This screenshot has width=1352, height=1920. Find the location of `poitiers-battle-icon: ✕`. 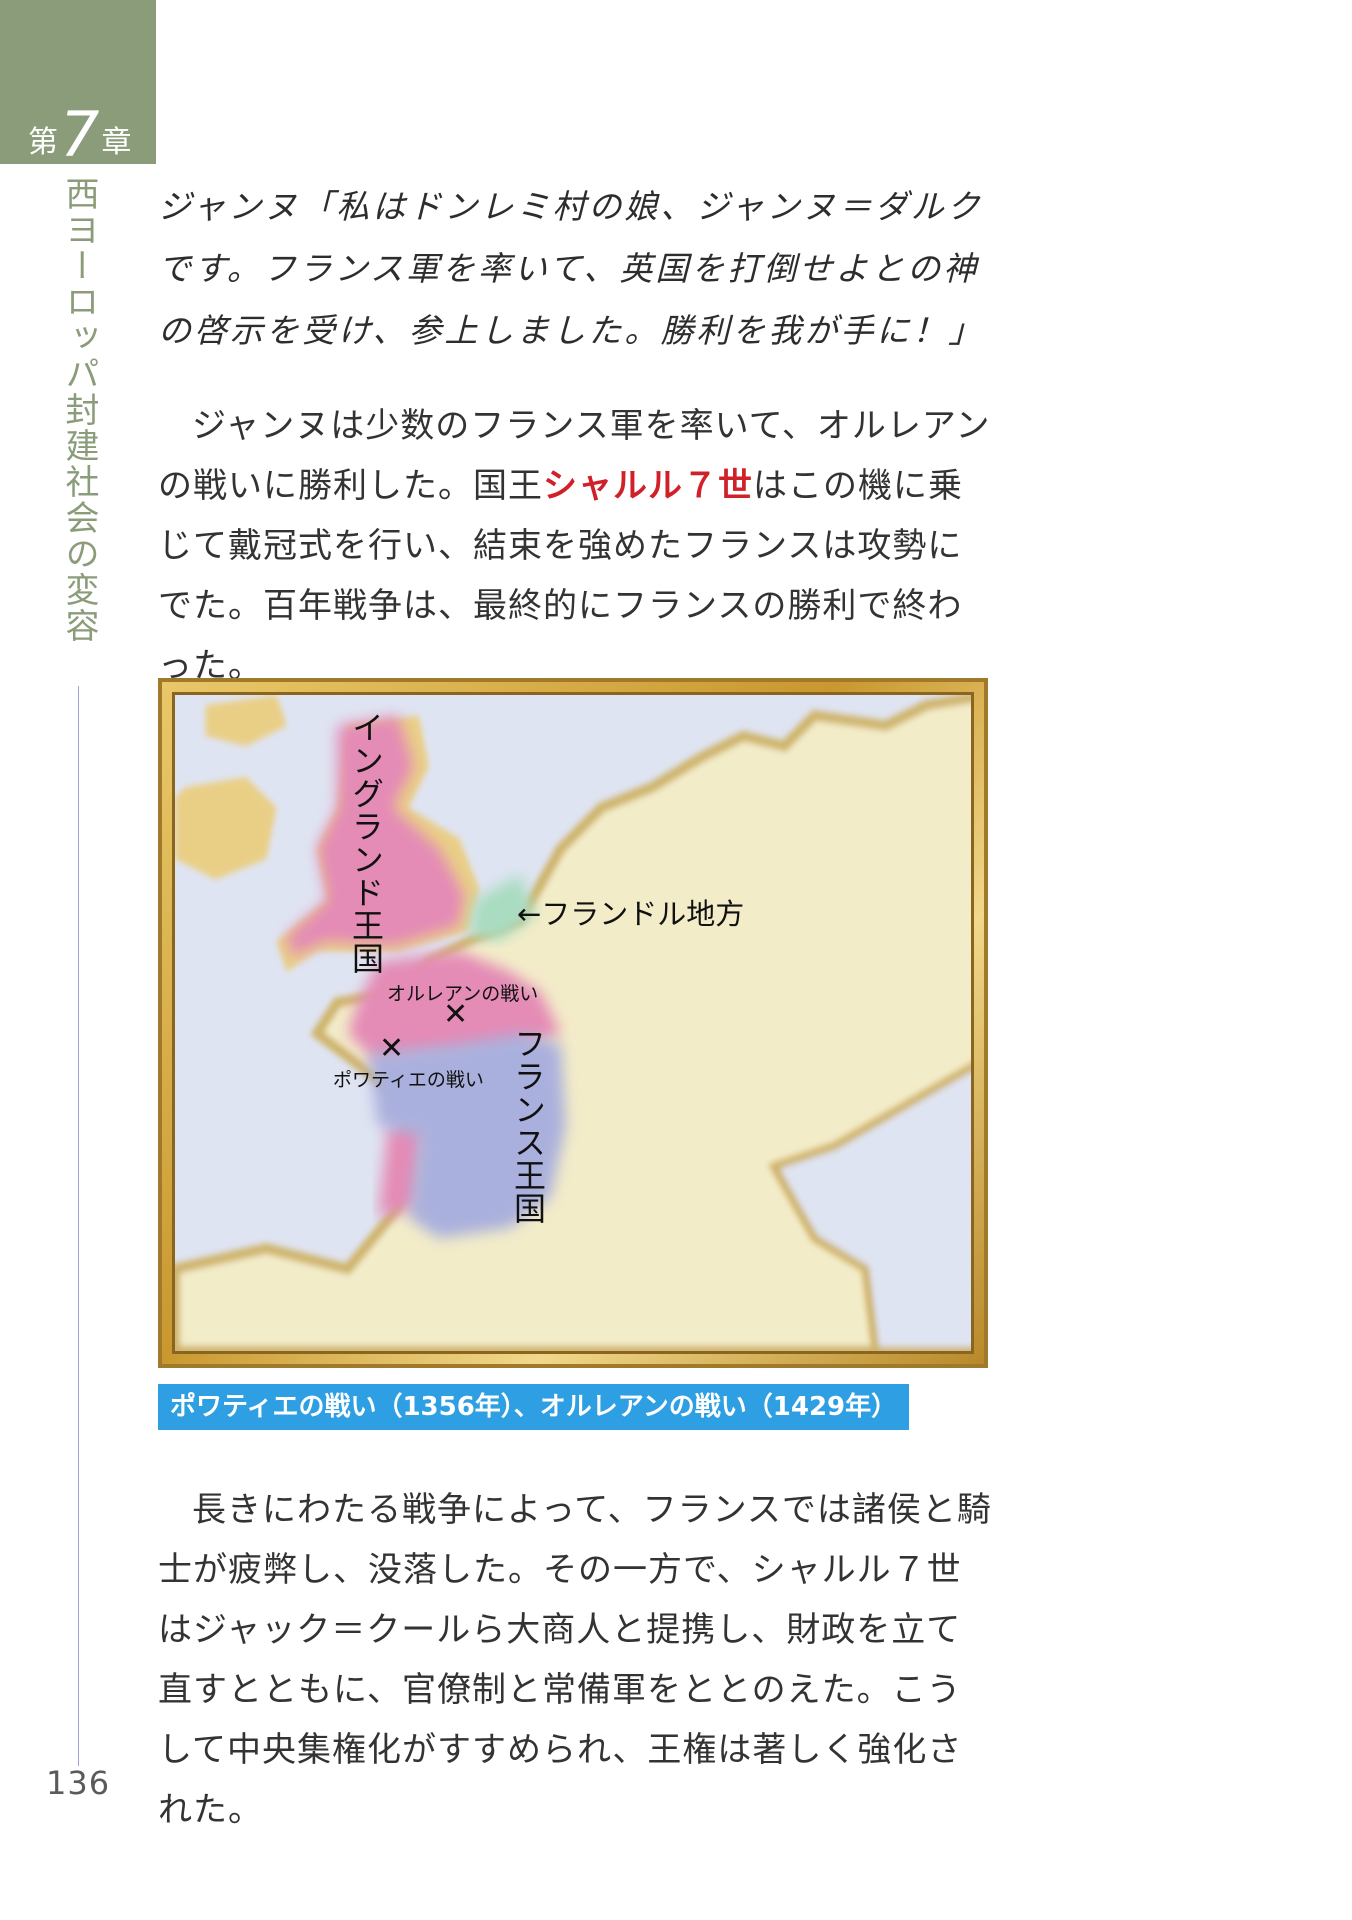

poitiers-battle-icon: ✕ is located at coordinates (392, 1048).